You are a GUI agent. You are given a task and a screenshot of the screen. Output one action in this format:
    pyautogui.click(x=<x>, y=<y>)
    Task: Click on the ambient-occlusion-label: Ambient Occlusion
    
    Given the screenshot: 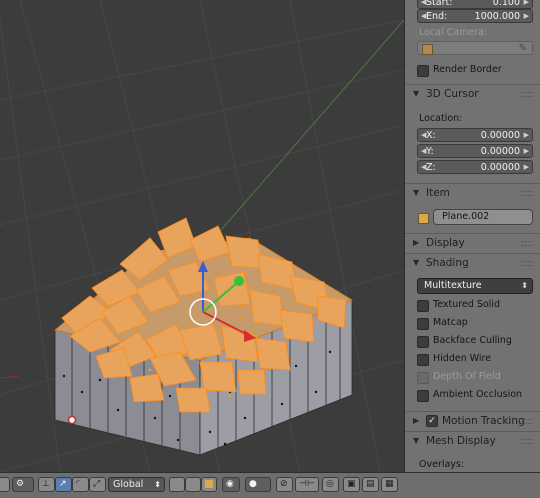 What is the action you would take?
    pyautogui.click(x=478, y=394)
    